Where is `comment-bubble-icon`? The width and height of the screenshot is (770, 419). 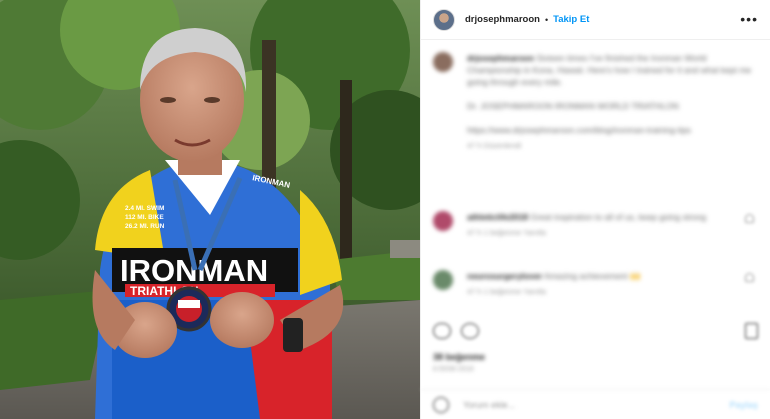 comment-bubble-icon is located at coordinates (470, 331).